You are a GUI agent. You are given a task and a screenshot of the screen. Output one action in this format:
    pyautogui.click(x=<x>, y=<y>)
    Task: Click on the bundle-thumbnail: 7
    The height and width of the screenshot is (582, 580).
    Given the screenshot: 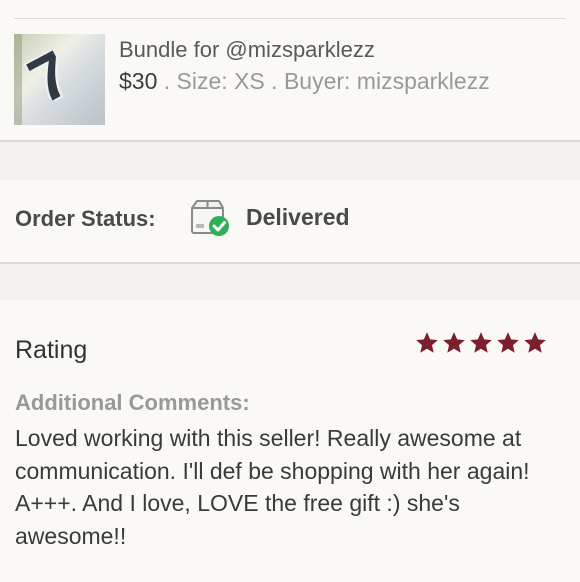 What is the action you would take?
    pyautogui.click(x=59, y=79)
    